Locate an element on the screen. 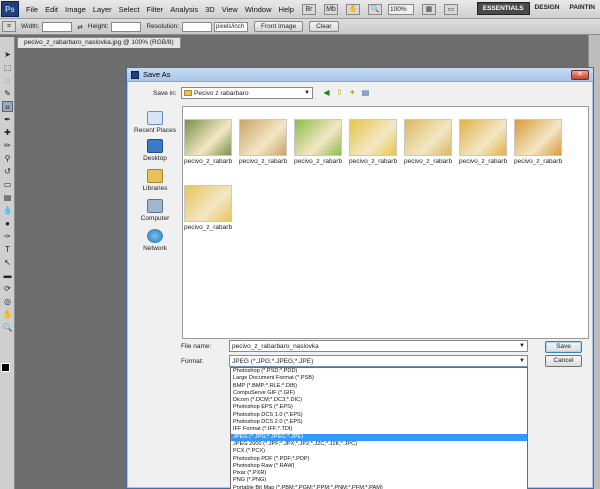 This screenshot has width=600, height=489. quick-select-tool-icon: ✎ is located at coordinates (7, 93).